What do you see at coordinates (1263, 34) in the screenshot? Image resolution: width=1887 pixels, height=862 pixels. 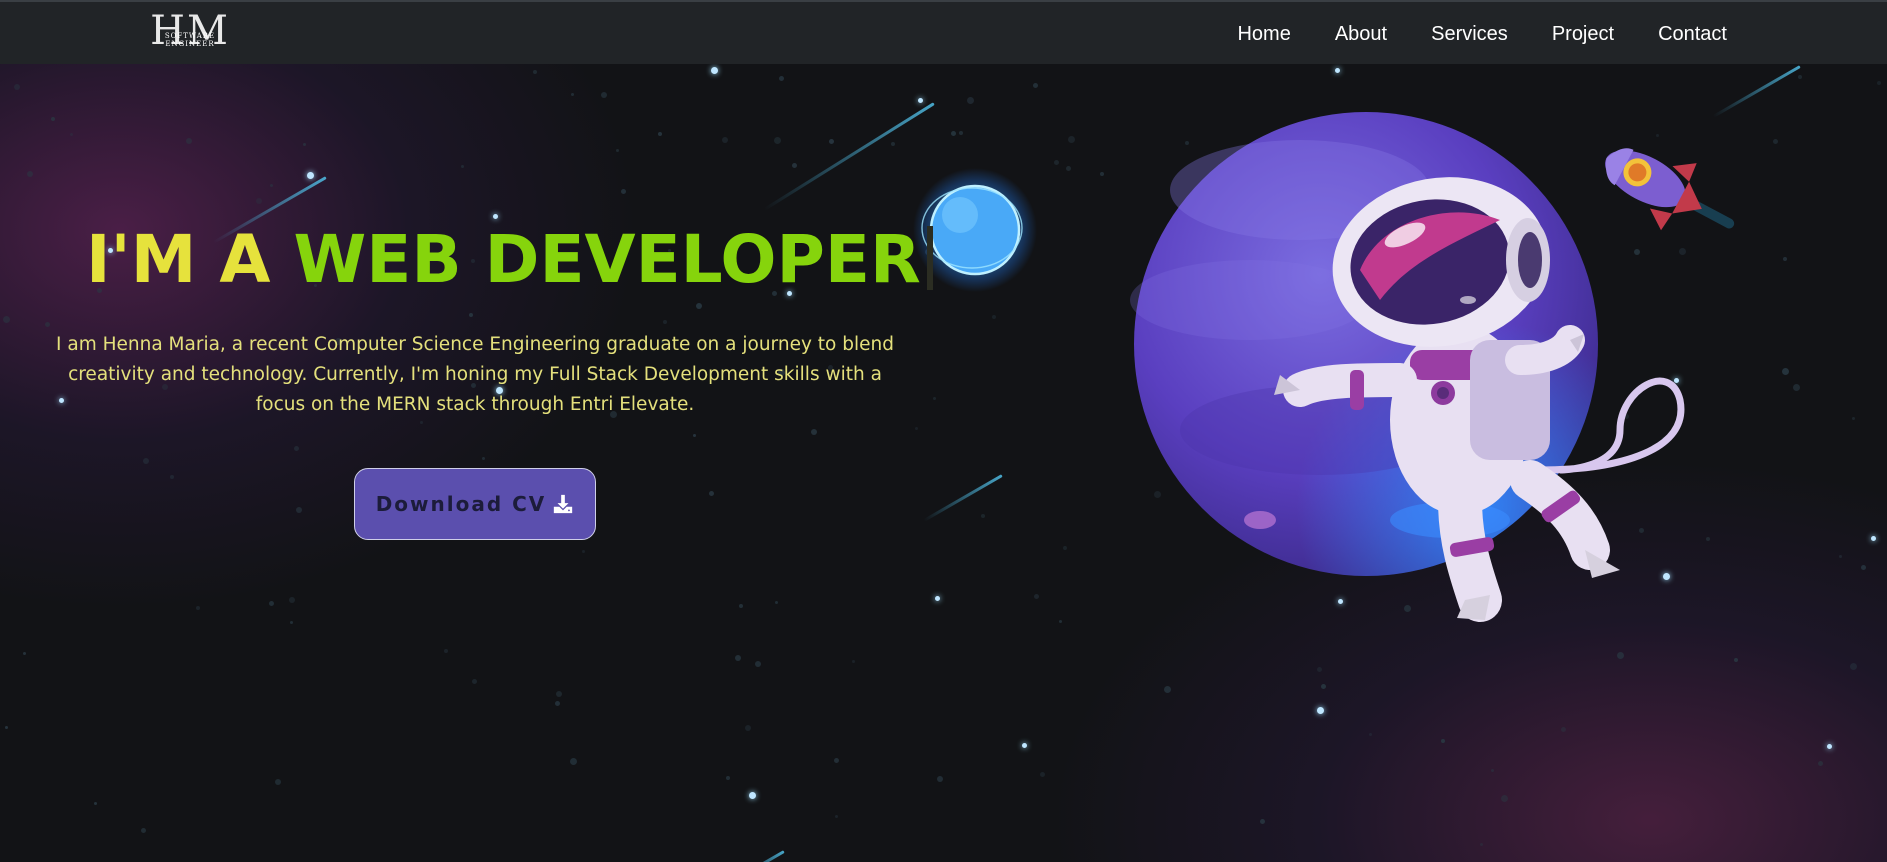 I see `nav-link-home: Home` at bounding box center [1263, 34].